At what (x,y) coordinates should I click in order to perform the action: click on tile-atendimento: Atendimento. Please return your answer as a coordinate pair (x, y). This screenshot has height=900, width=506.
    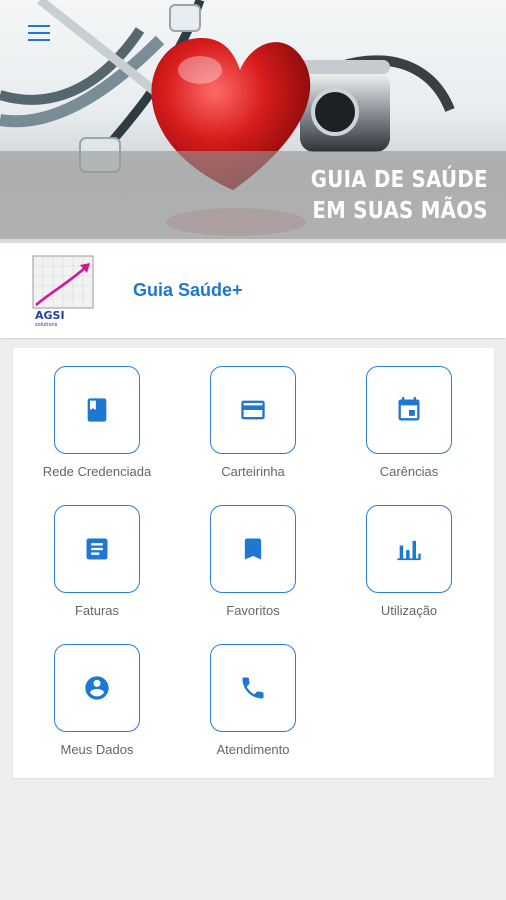
    Looking at the image, I should click on (253, 700).